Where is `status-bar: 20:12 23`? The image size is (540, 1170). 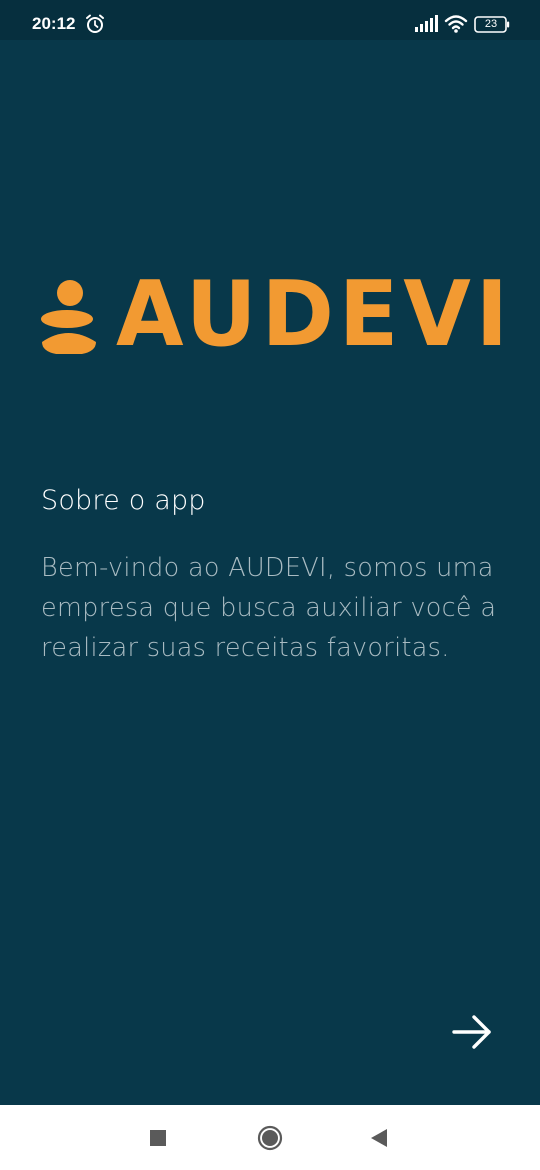
status-bar: 20:12 23 is located at coordinates (270, 20).